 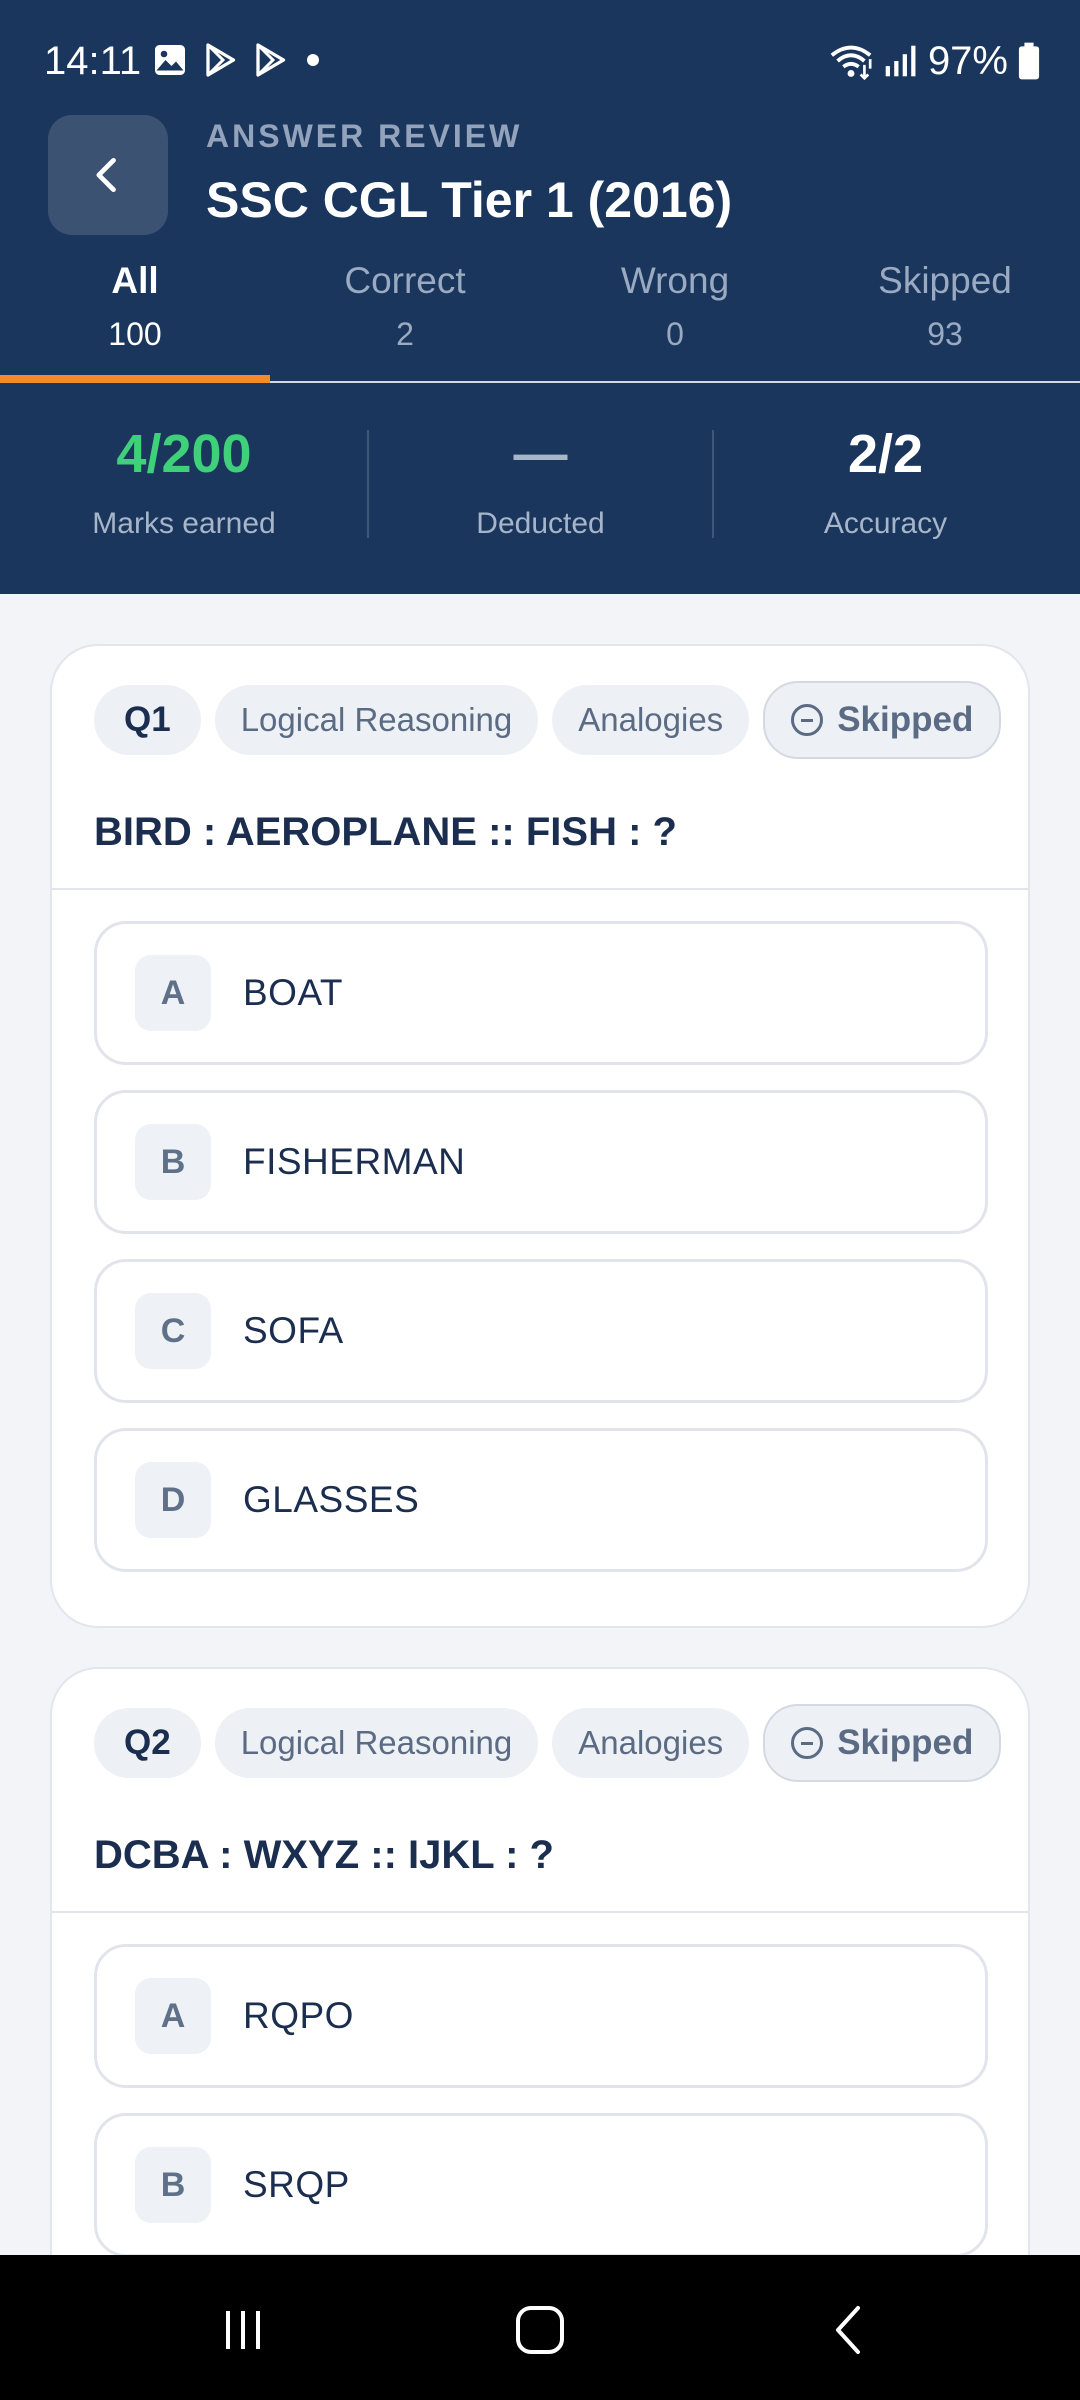 I want to click on option-text: SRQP, so click(x=296, y=2184).